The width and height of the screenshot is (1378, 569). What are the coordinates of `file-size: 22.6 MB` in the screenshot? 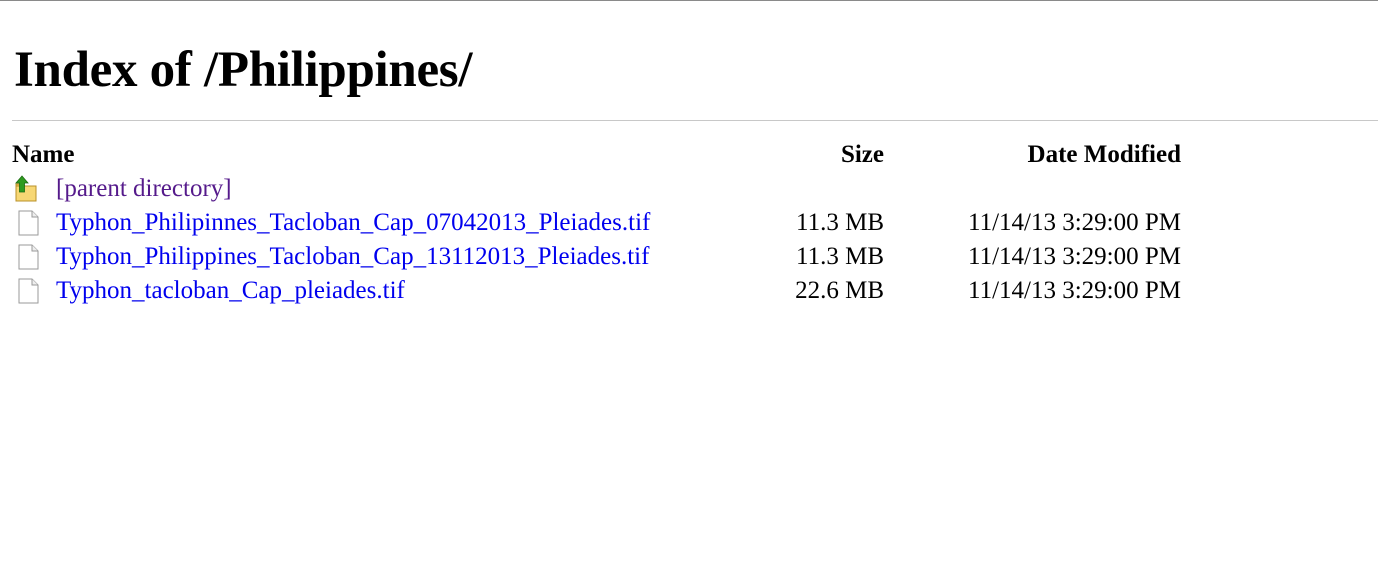 It's located at (839, 290).